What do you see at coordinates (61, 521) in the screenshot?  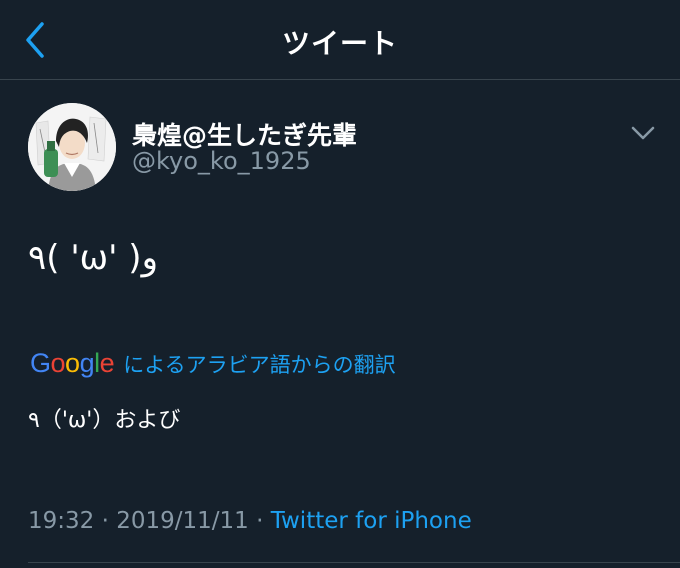 I see `tweet-time: 19:32` at bounding box center [61, 521].